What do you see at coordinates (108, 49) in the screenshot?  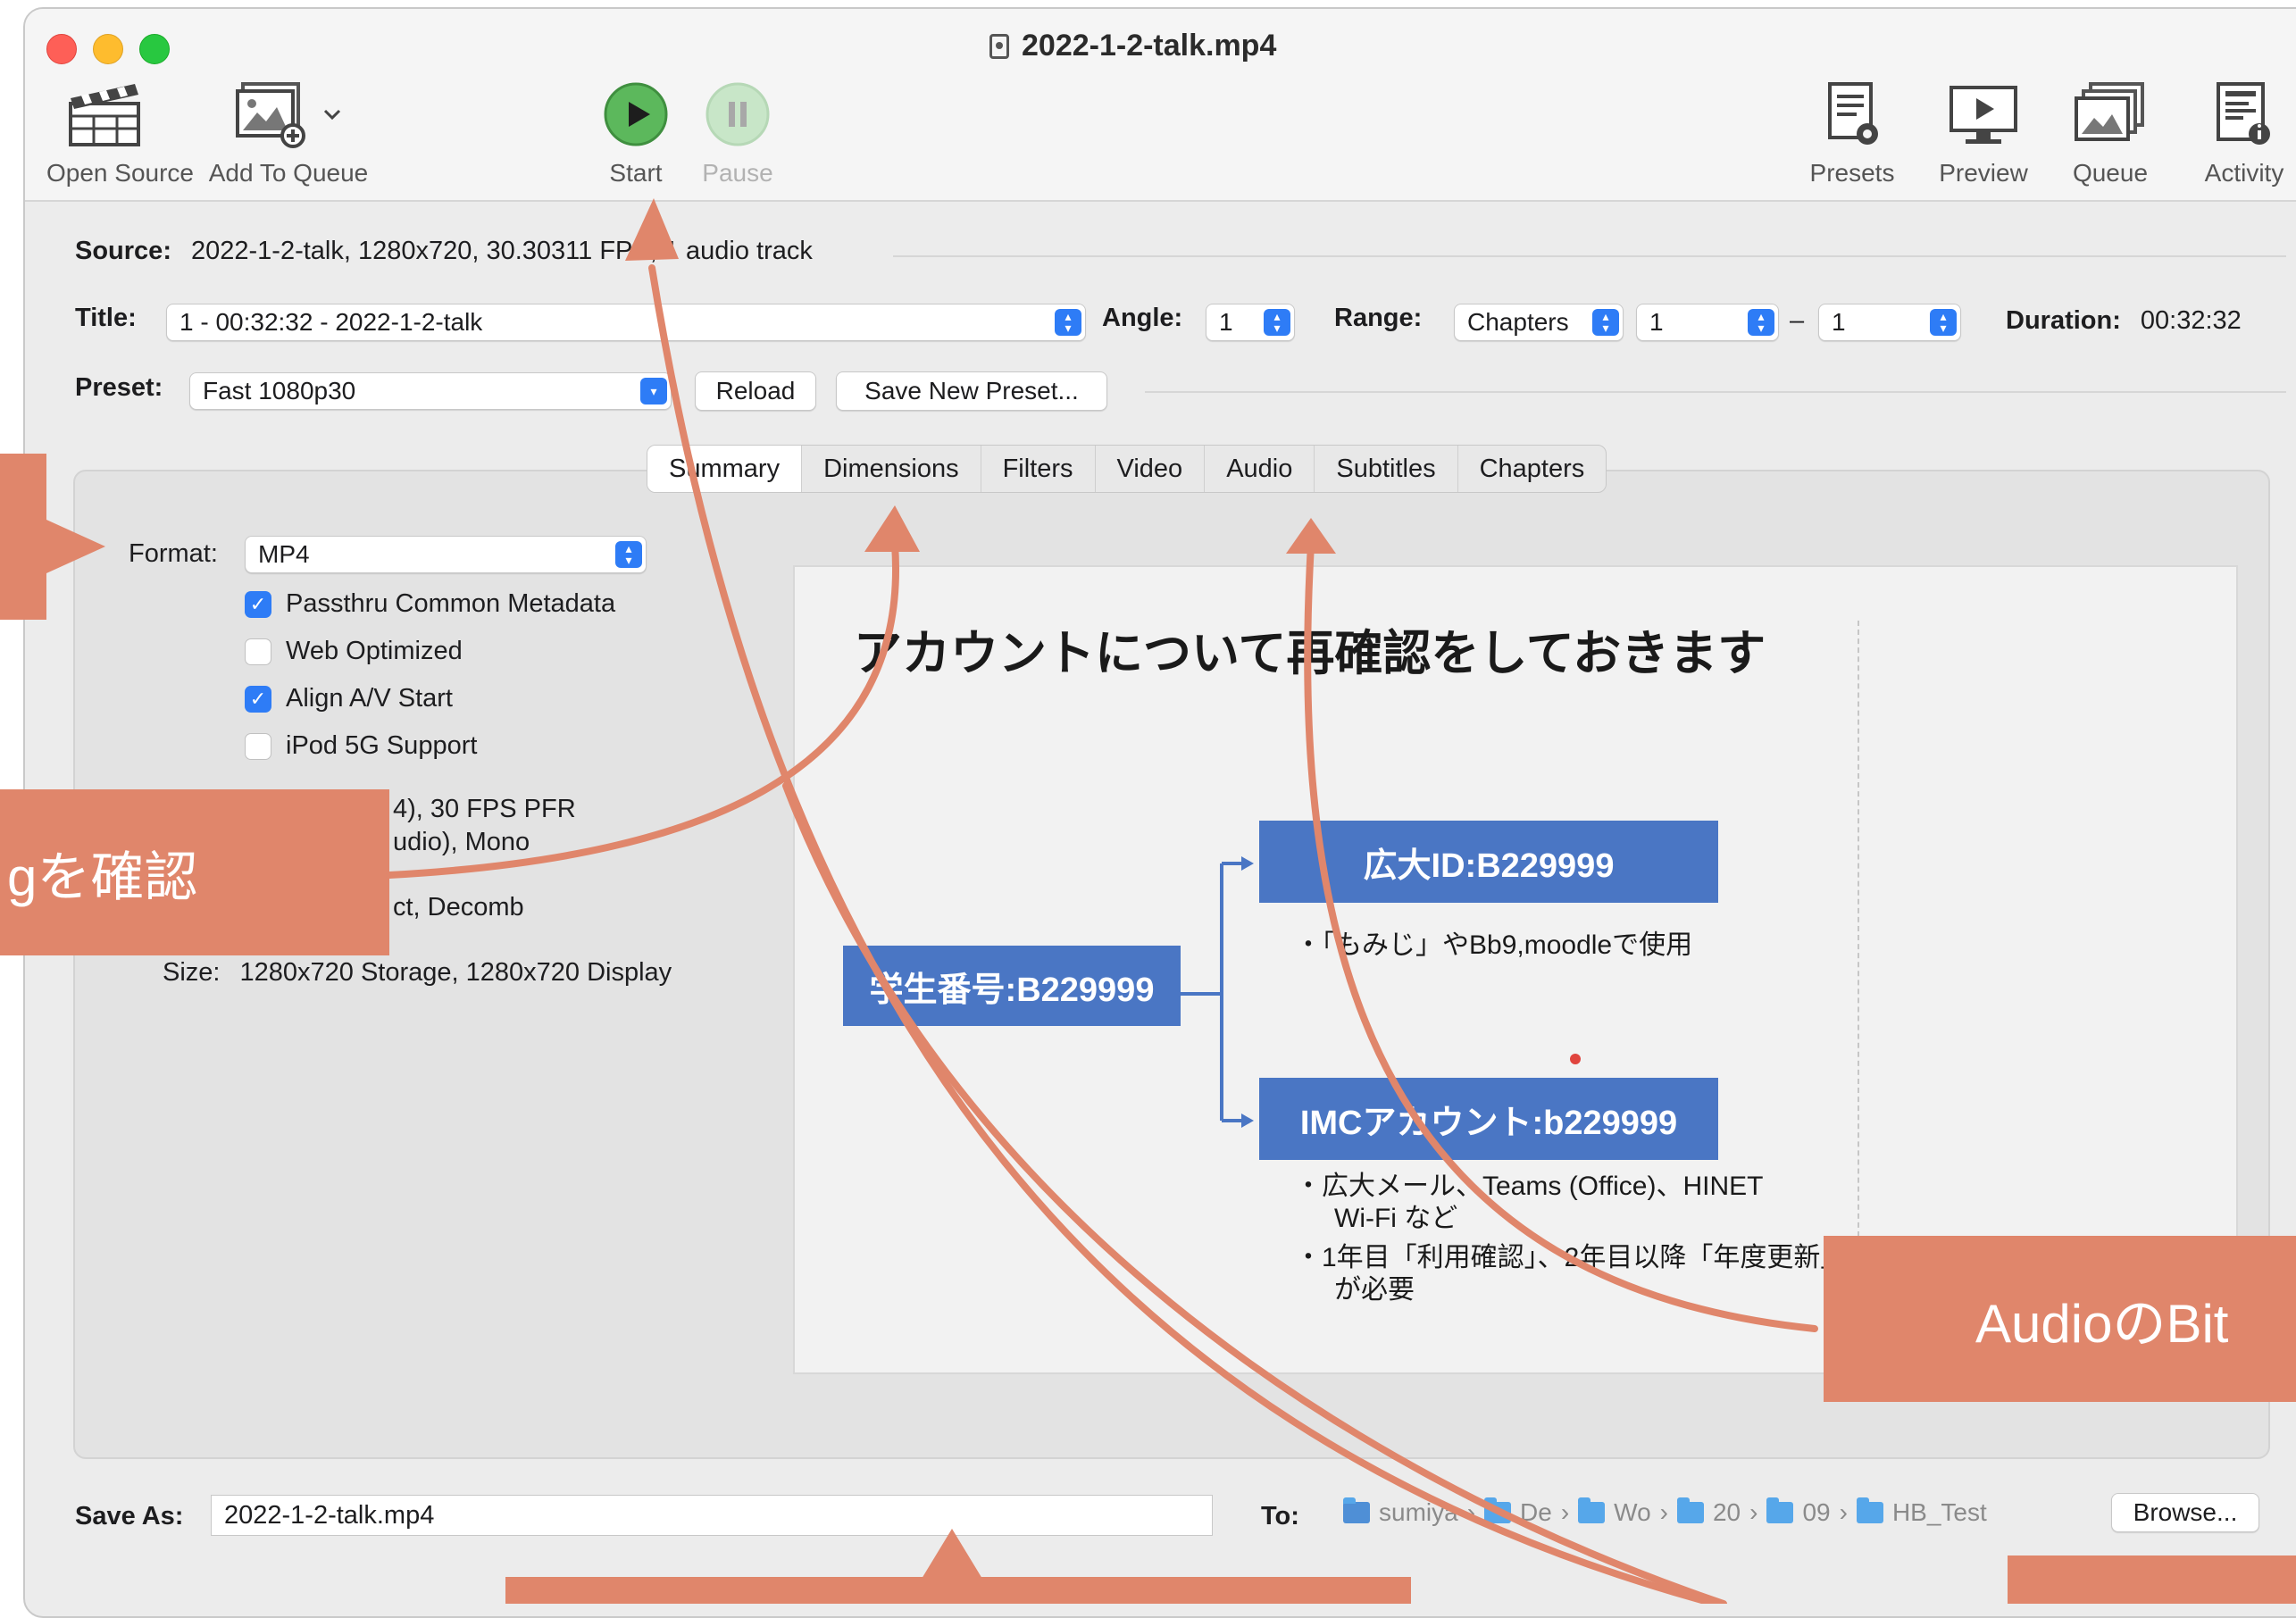 I see `minimize-window-button` at bounding box center [108, 49].